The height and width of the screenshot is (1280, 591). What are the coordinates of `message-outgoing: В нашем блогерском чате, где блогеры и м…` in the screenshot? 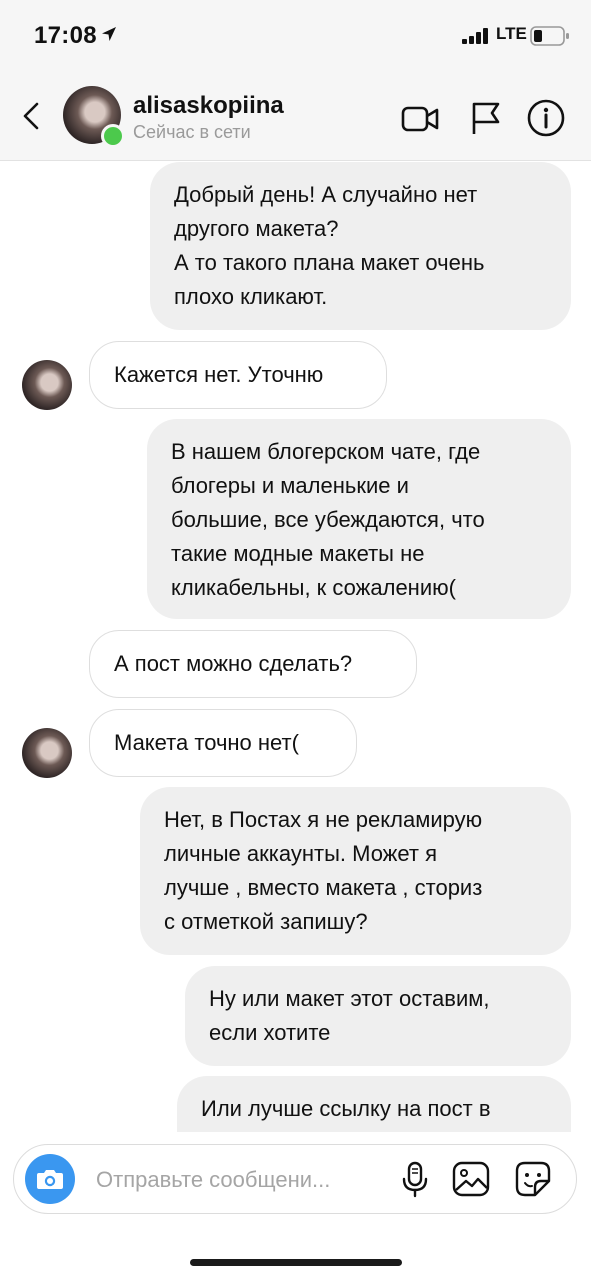 It's located at (359, 519).